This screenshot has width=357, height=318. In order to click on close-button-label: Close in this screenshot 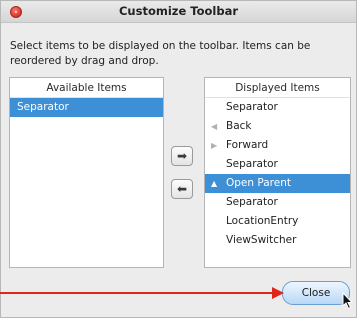, I will do `click(316, 293)`.